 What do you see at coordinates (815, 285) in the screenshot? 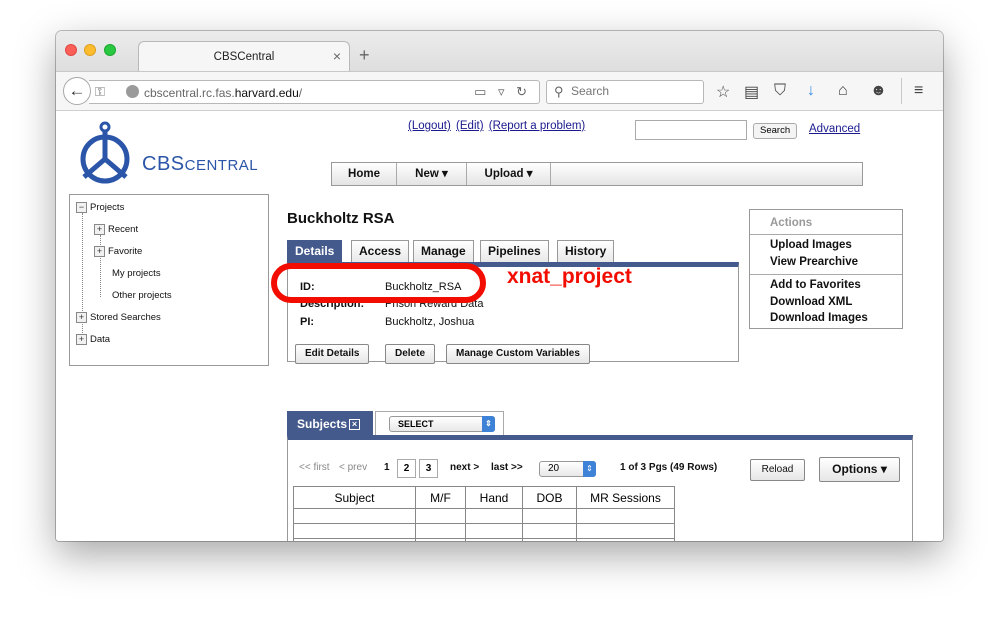
I see `add-to-favorites-action: Add to Favorites` at bounding box center [815, 285].